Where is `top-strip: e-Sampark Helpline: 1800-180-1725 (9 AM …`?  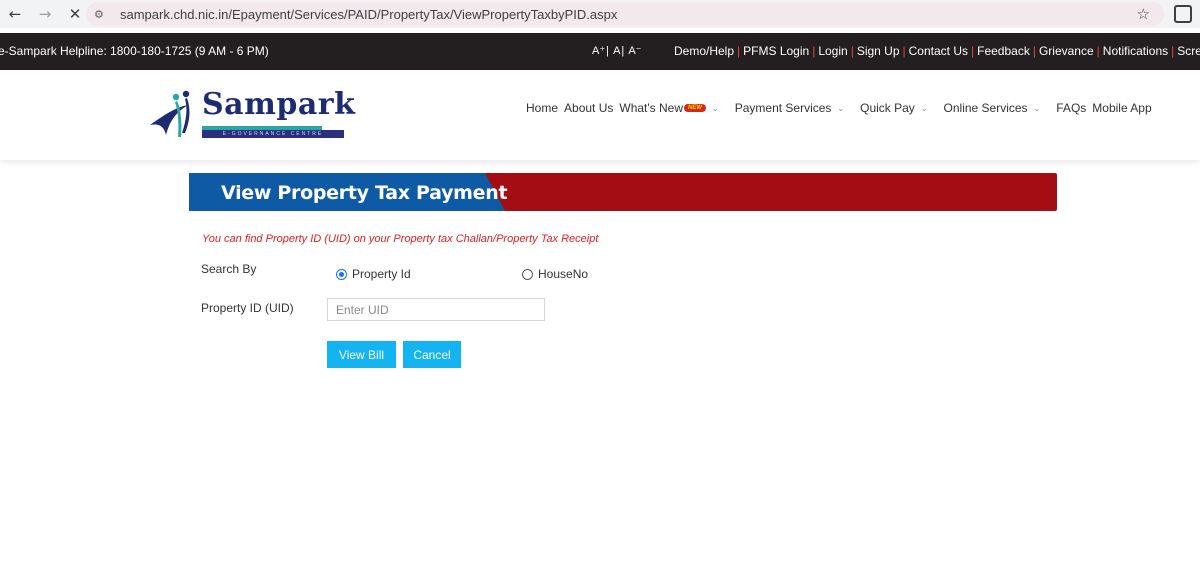
top-strip: e-Sampark Helpline: 1800-180-1725 (9 AM … is located at coordinates (600, 51).